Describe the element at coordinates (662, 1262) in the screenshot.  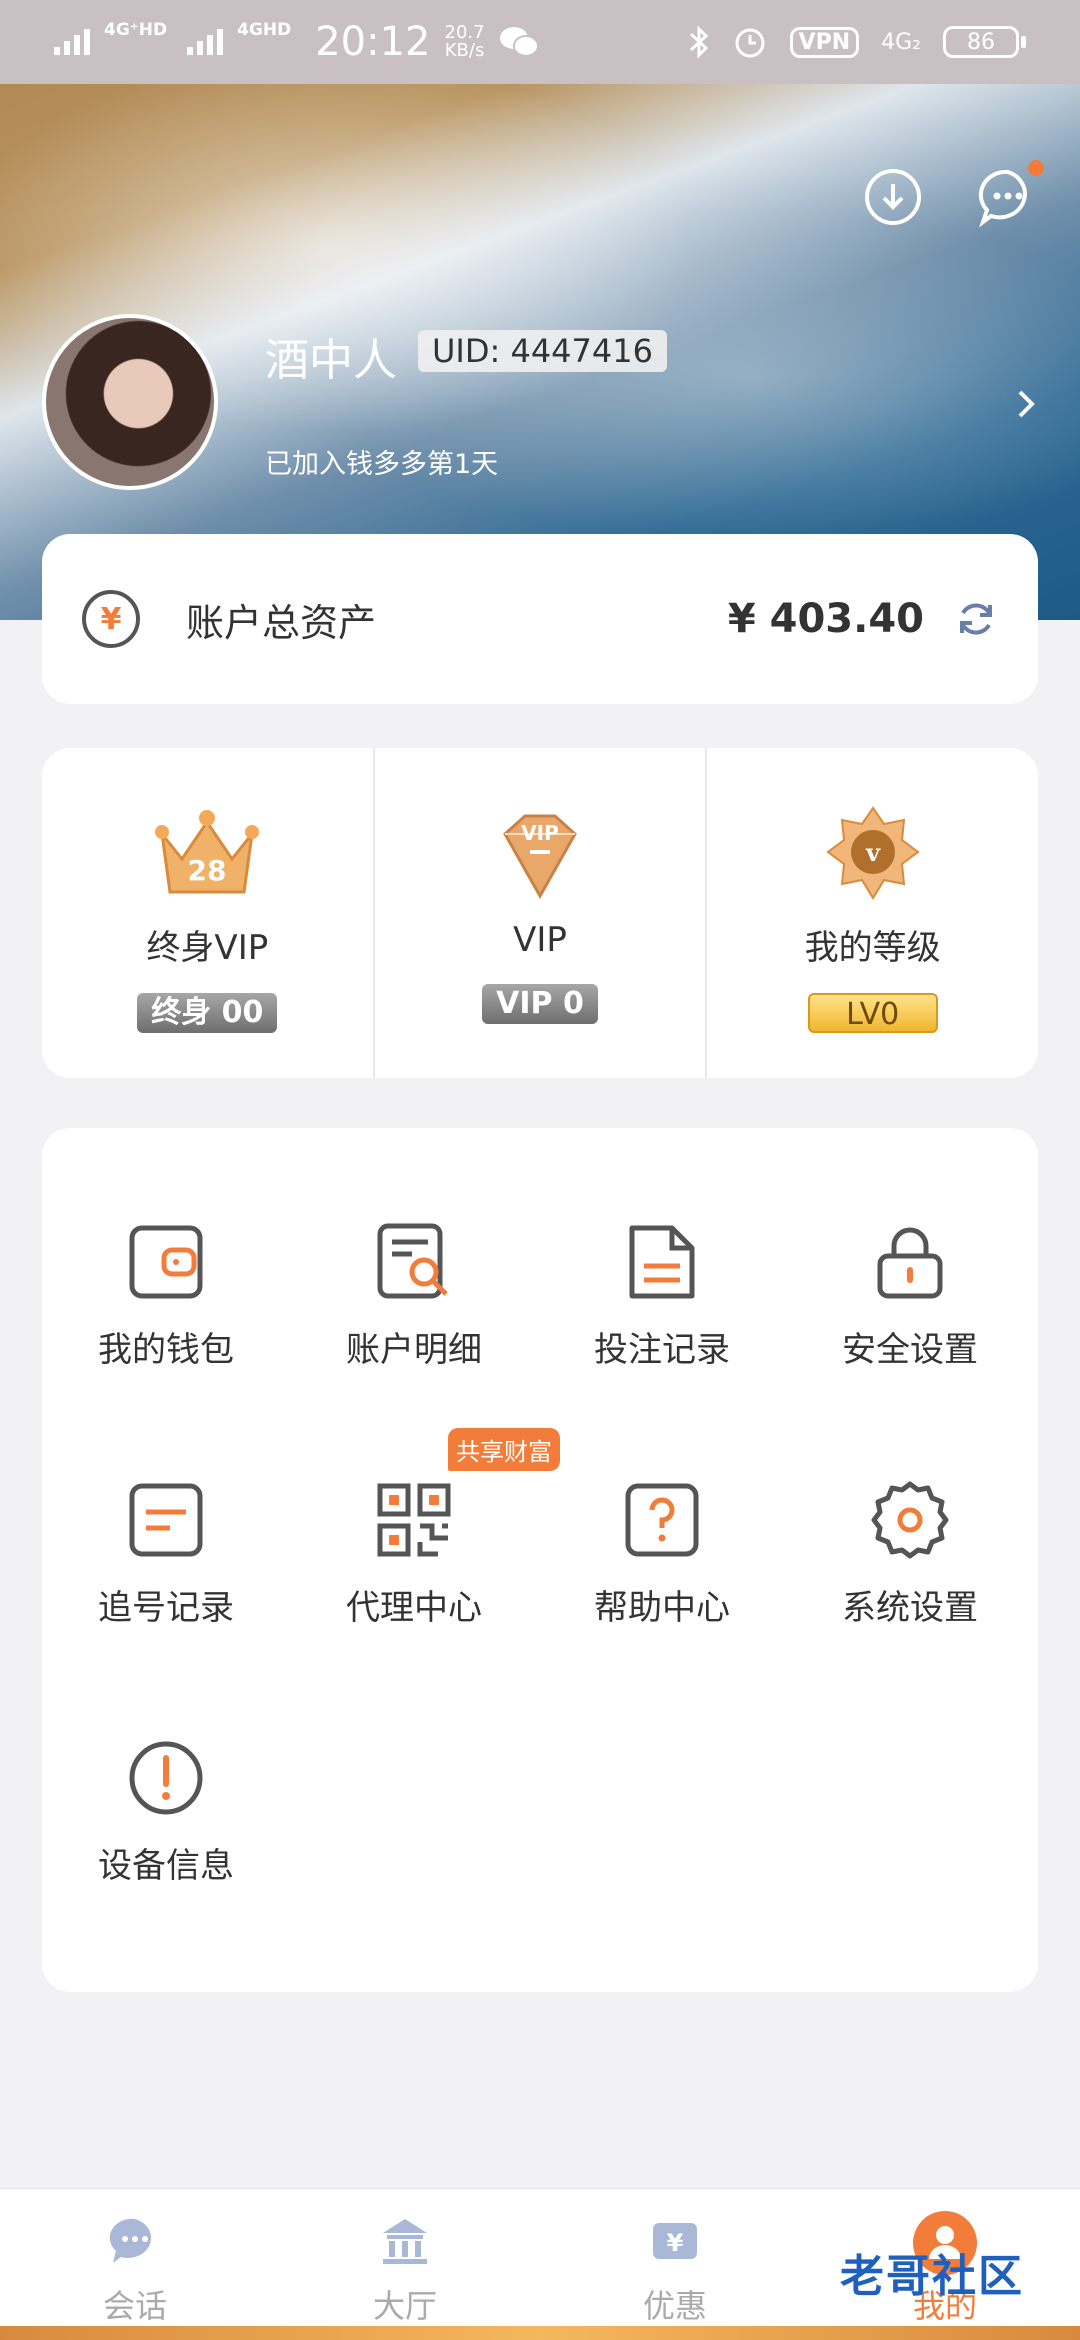
I see `bet-record-icon` at that location.